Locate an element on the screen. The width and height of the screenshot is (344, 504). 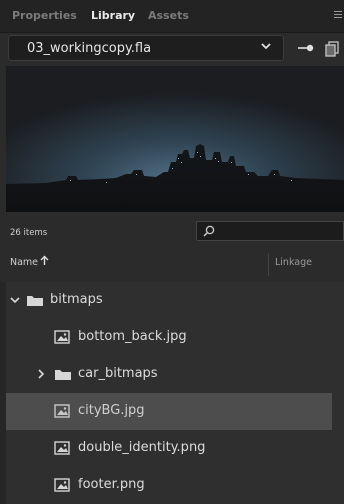
column-divider is located at coordinates (268, 265).